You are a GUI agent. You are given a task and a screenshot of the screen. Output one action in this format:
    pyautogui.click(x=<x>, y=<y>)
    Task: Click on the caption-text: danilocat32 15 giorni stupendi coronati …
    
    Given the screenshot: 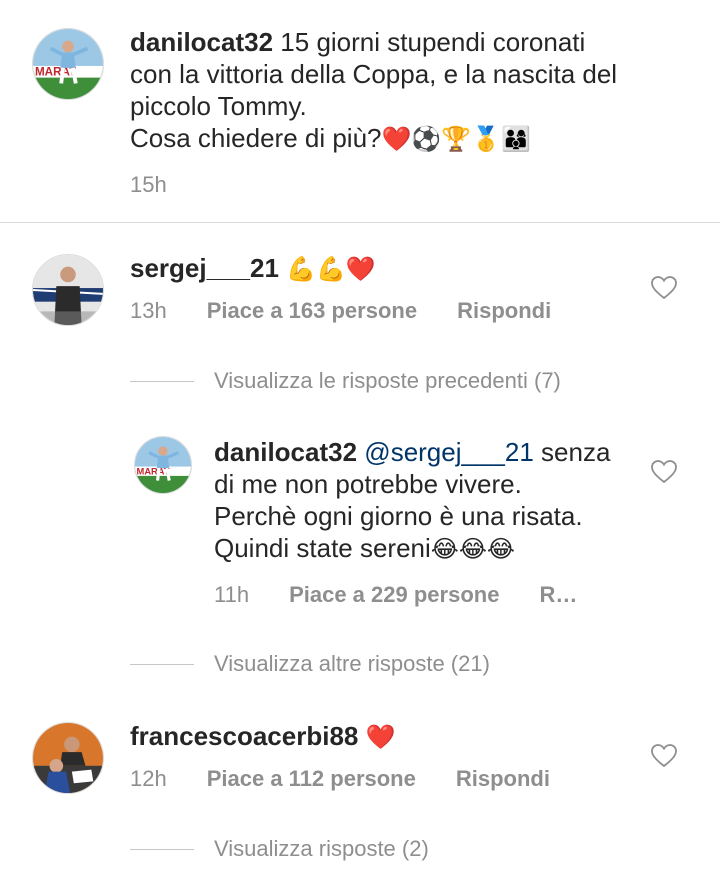 What is the action you would take?
    pyautogui.click(x=415, y=90)
    